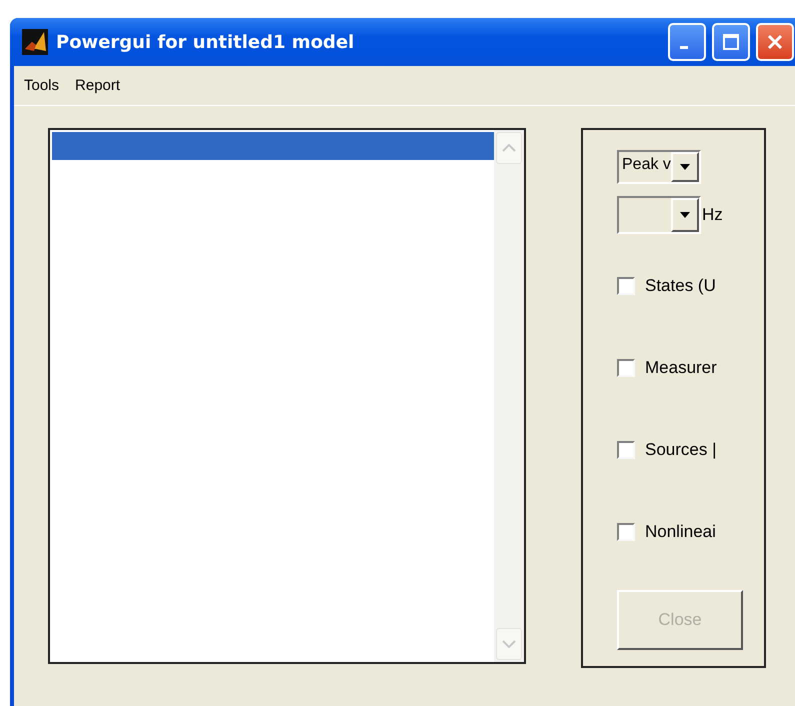 Image resolution: width=795 pixels, height=706 pixels. I want to click on app-logo-icon, so click(35, 42).